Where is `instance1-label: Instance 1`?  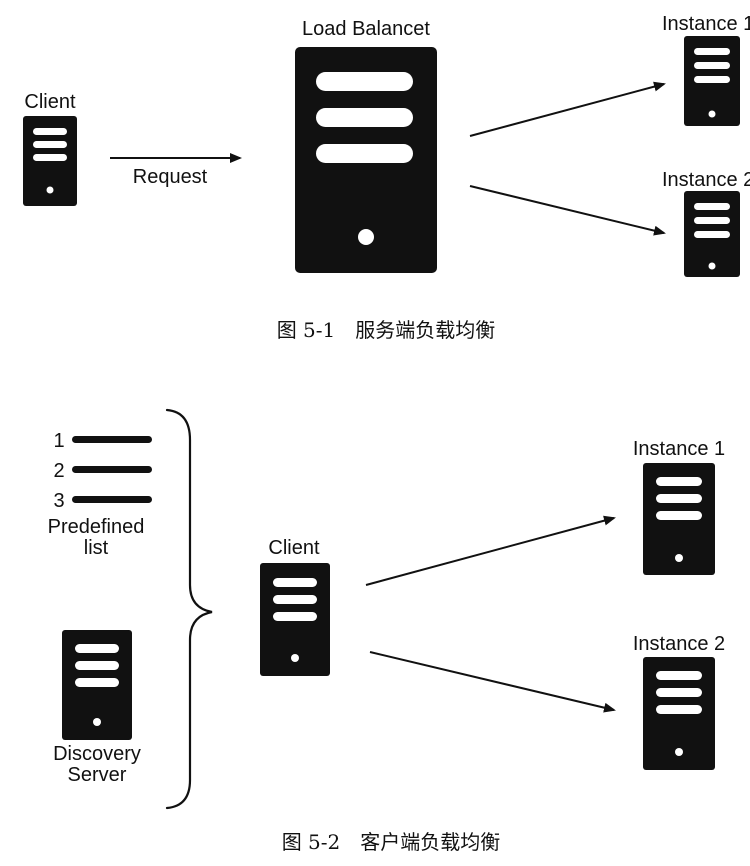
instance1-label: Instance 1 is located at coordinates (706, 24).